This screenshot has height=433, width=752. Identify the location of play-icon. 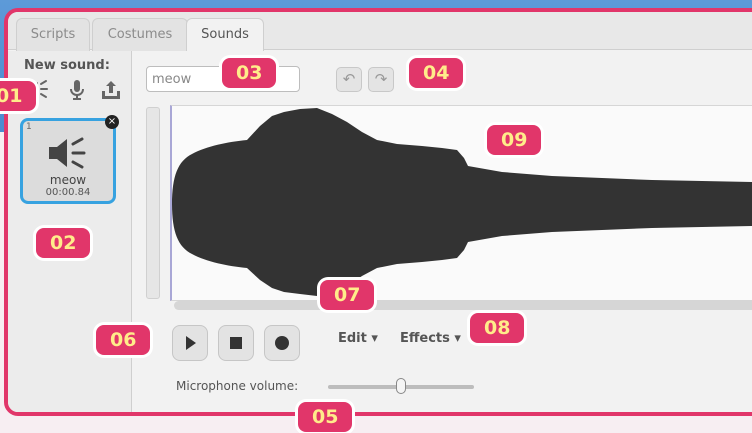
(191, 343).